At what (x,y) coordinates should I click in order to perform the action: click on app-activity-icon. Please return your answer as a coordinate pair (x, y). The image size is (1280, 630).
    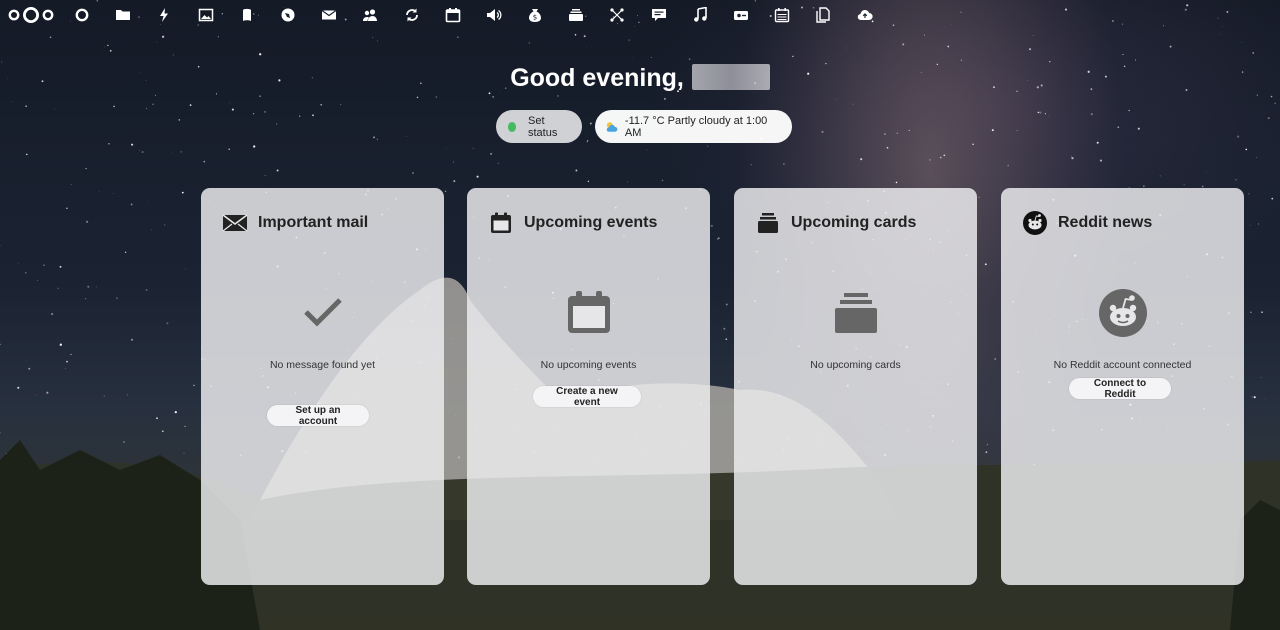
    Looking at the image, I should click on (164, 15).